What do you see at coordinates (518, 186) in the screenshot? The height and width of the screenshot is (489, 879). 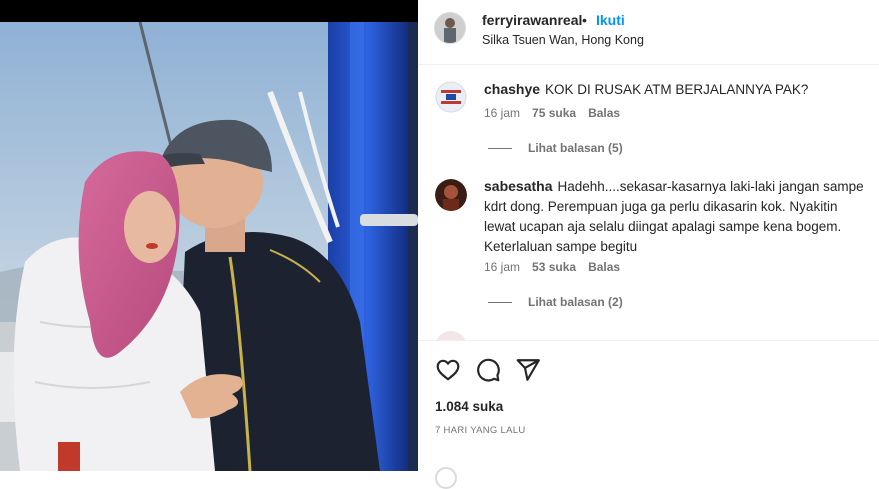 I see `comment-username: sabesatha` at bounding box center [518, 186].